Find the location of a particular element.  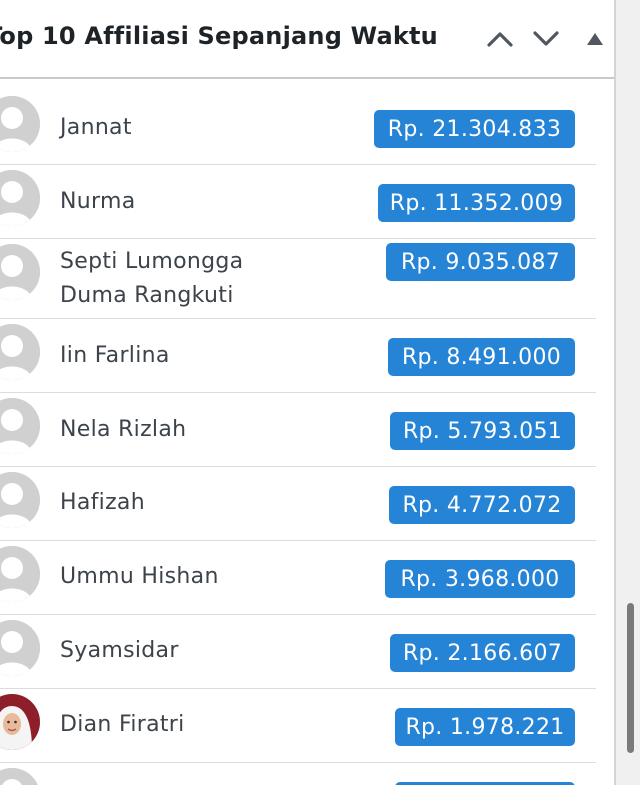

toggle-panel-button is located at coordinates (595, 39).